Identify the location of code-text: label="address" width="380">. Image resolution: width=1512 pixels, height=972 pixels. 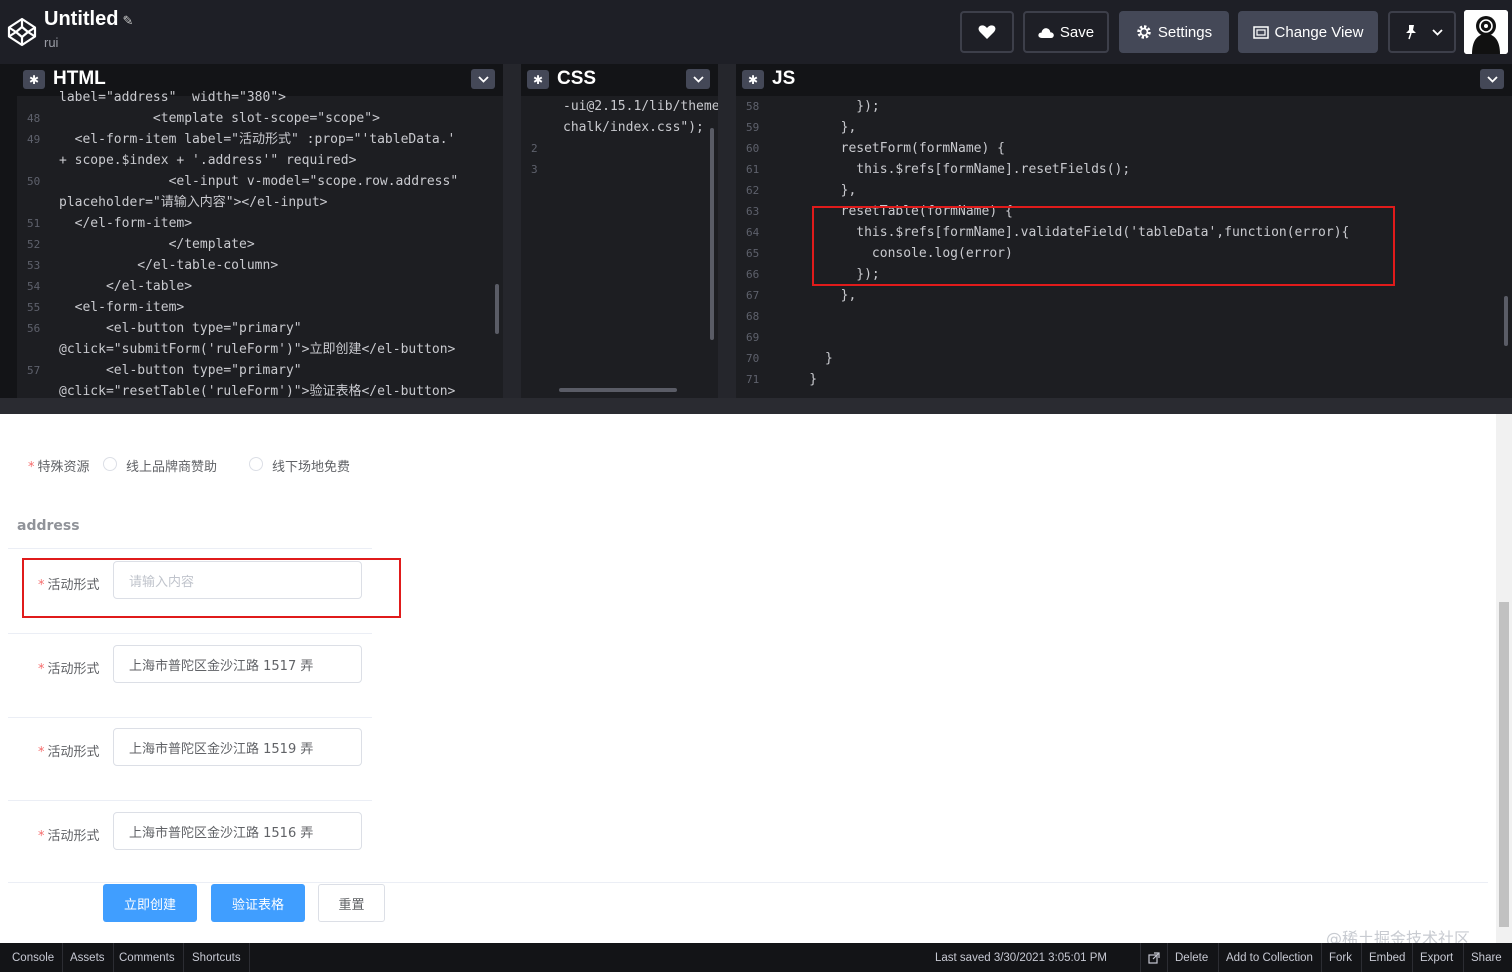
(172, 97).